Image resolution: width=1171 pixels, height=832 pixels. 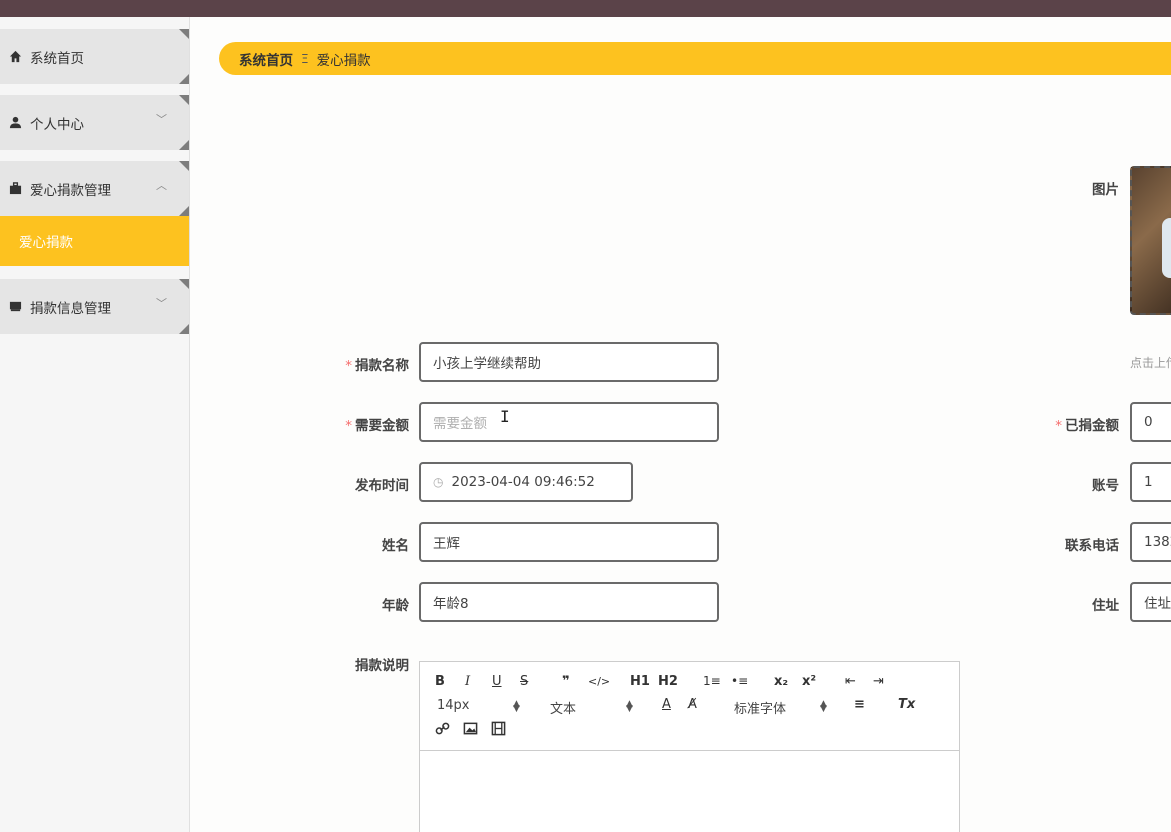 What do you see at coordinates (1105, 486) in the screenshot?
I see `account-label: 账号` at bounding box center [1105, 486].